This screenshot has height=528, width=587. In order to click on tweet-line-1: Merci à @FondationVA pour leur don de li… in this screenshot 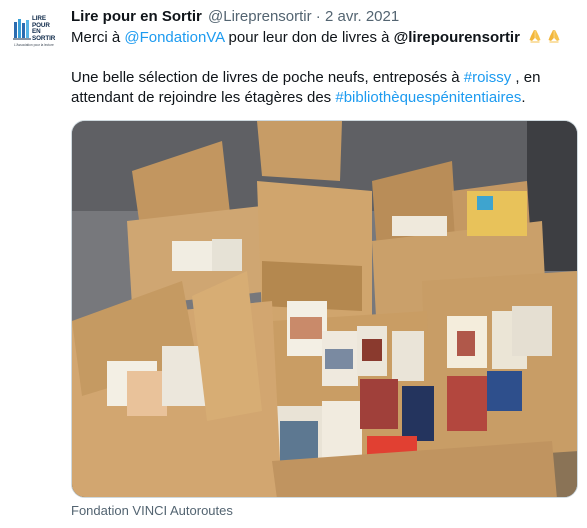, I will do `click(325, 38)`.